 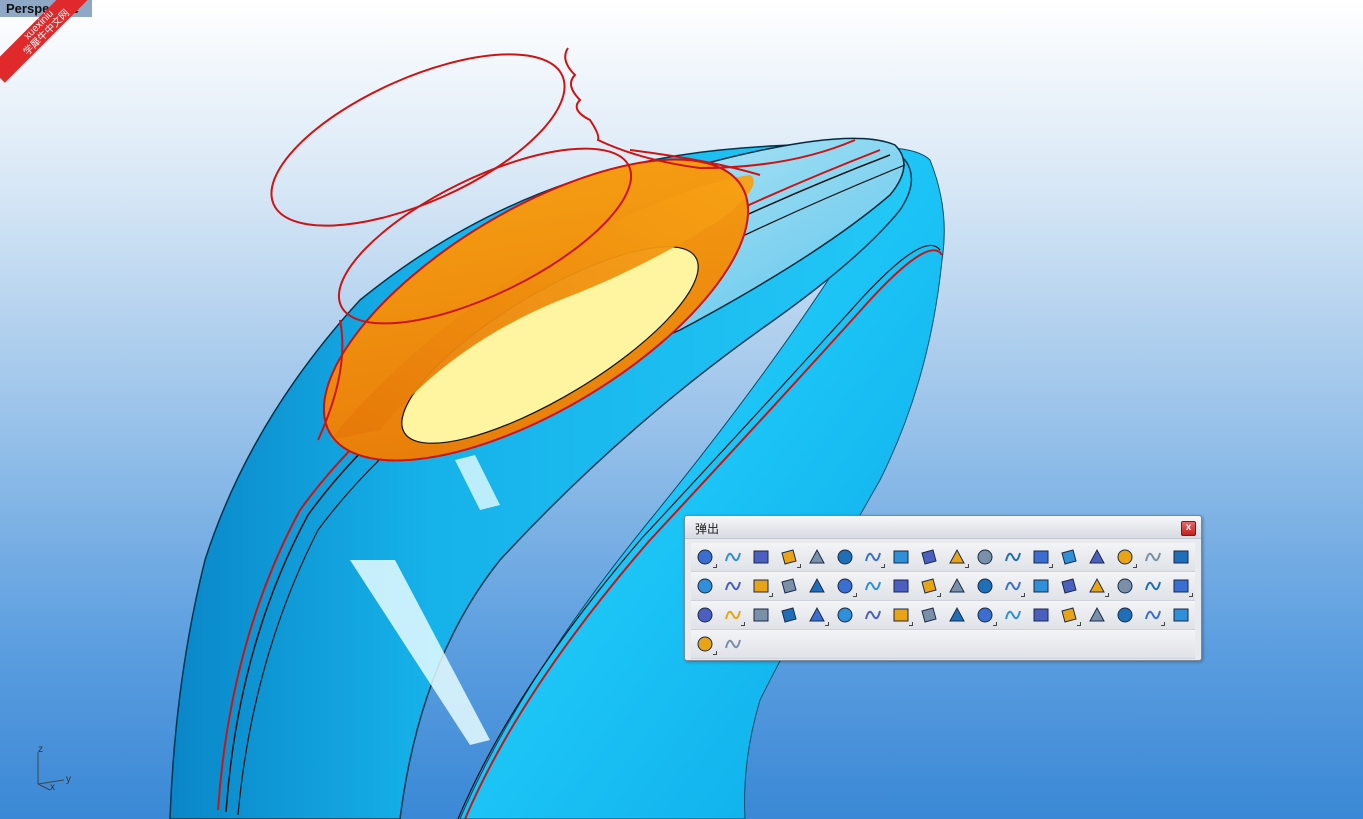 I want to click on zoom-extents-button, so click(x=789, y=557).